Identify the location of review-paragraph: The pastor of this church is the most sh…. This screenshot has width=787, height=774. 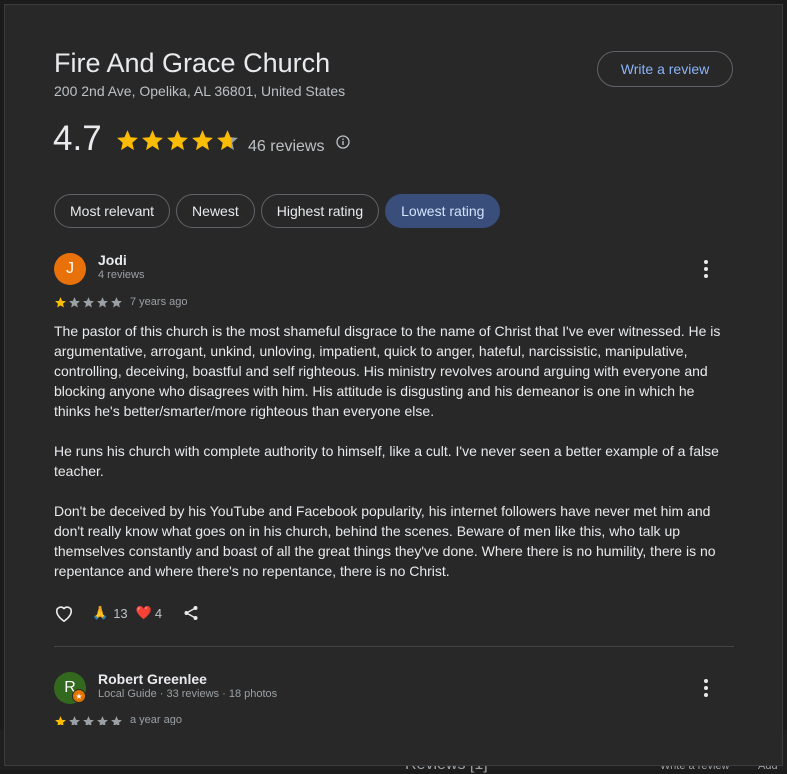
(387, 371).